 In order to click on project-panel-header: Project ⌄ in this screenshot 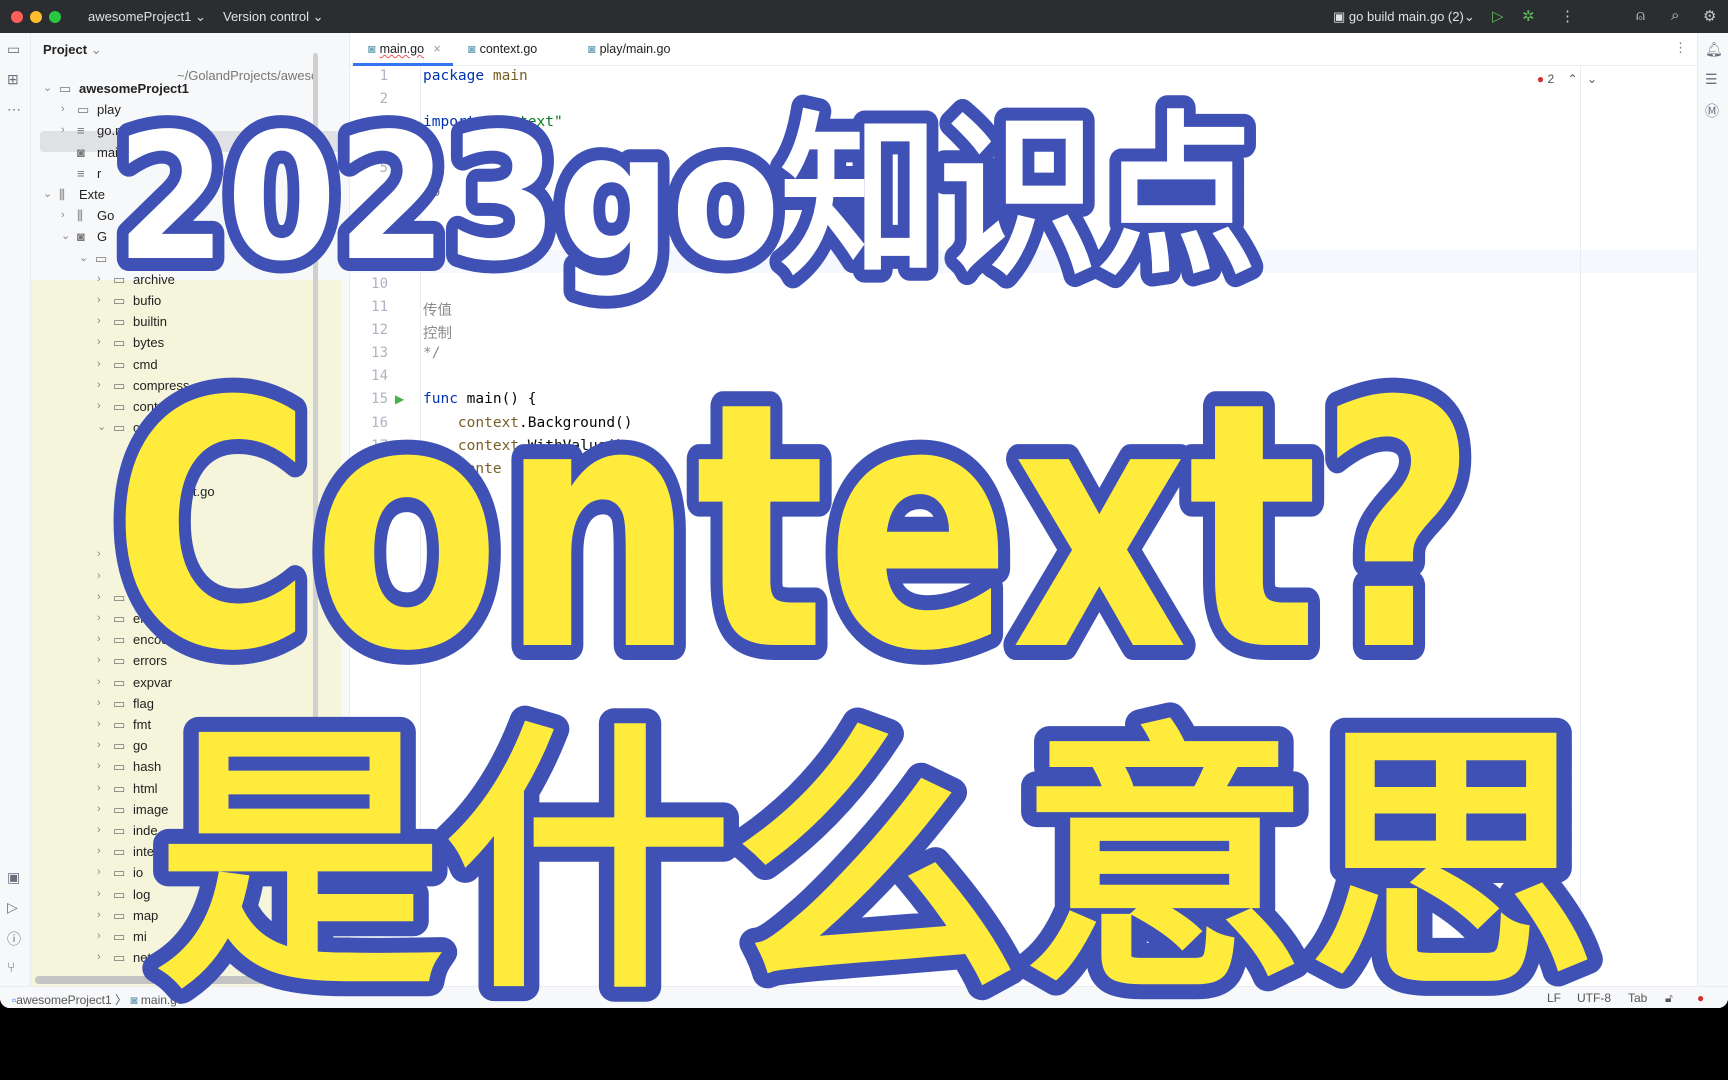, I will do `click(72, 50)`.